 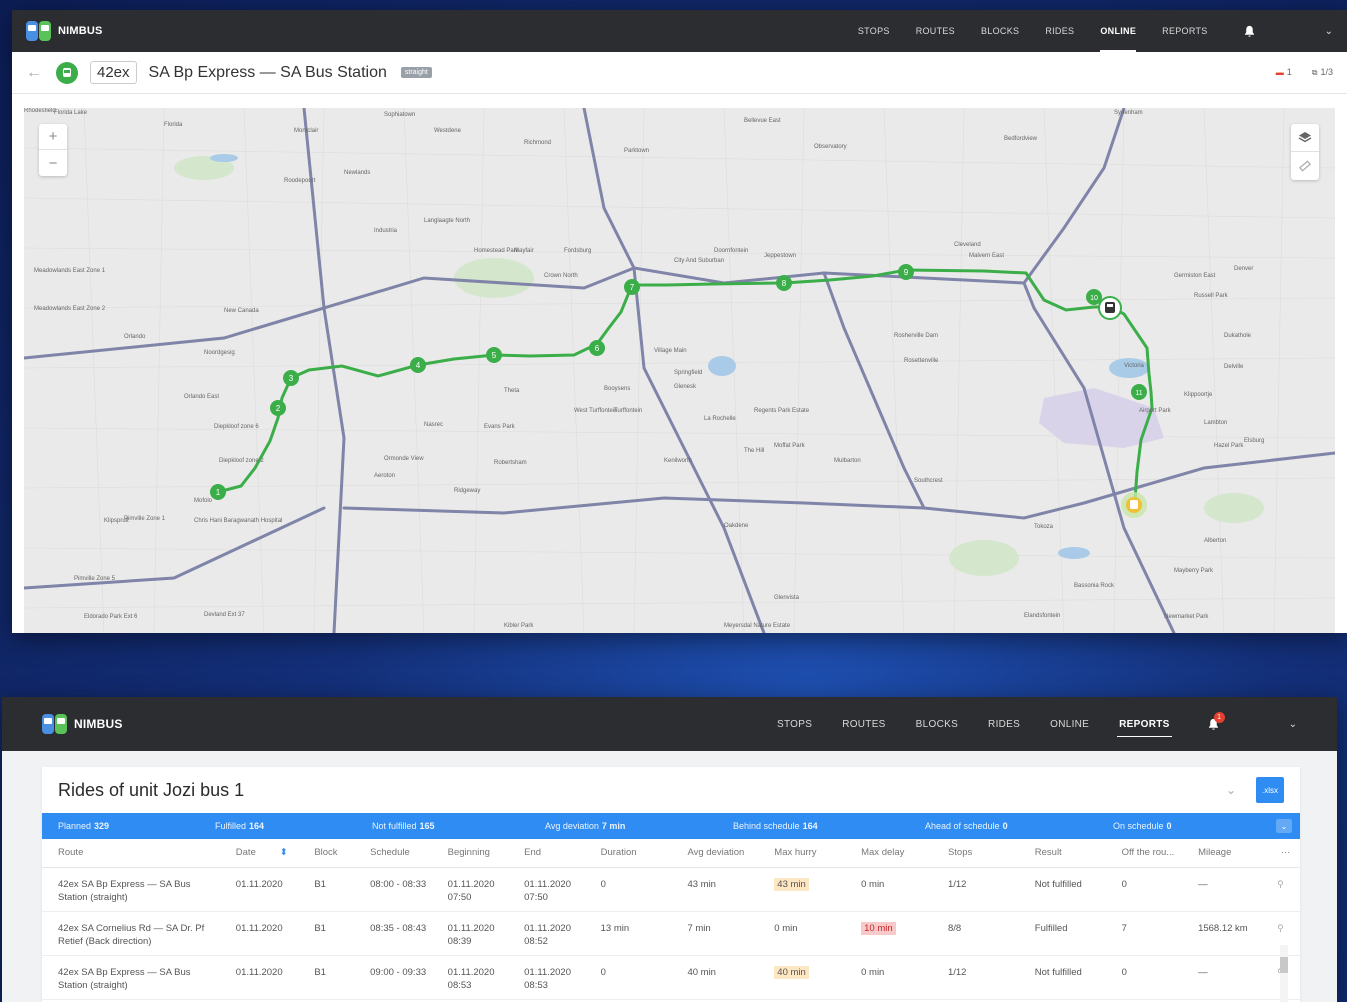 What do you see at coordinates (628, 853) in the screenshot?
I see `column-header: Duration` at bounding box center [628, 853].